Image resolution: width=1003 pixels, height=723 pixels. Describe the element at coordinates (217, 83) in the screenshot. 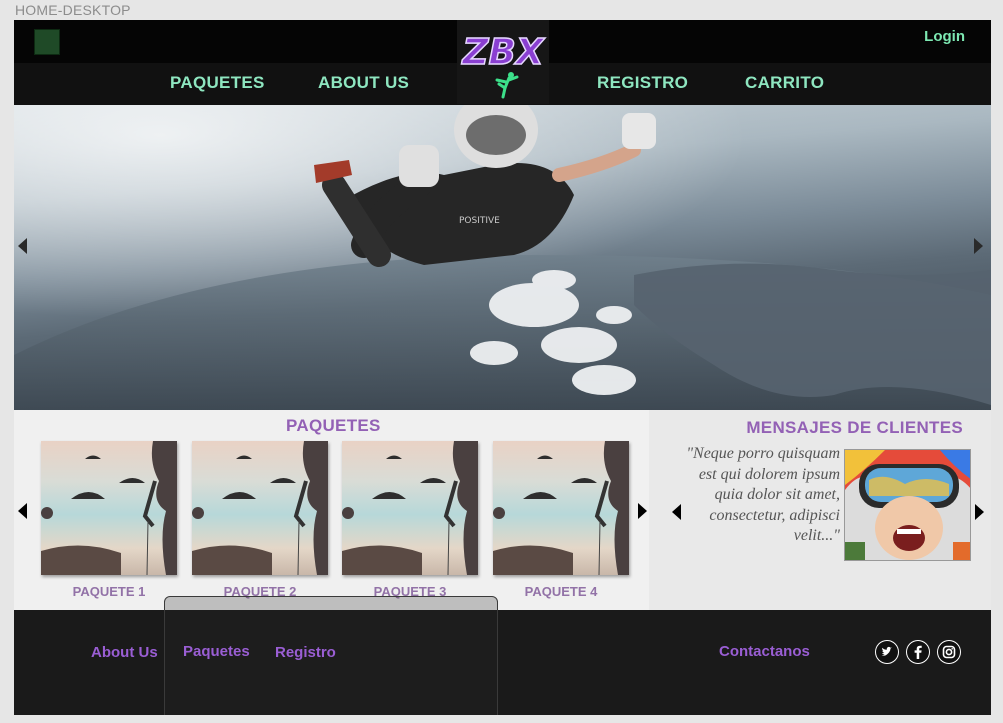

I see `nav-paquetes: PAQUETES` at that location.